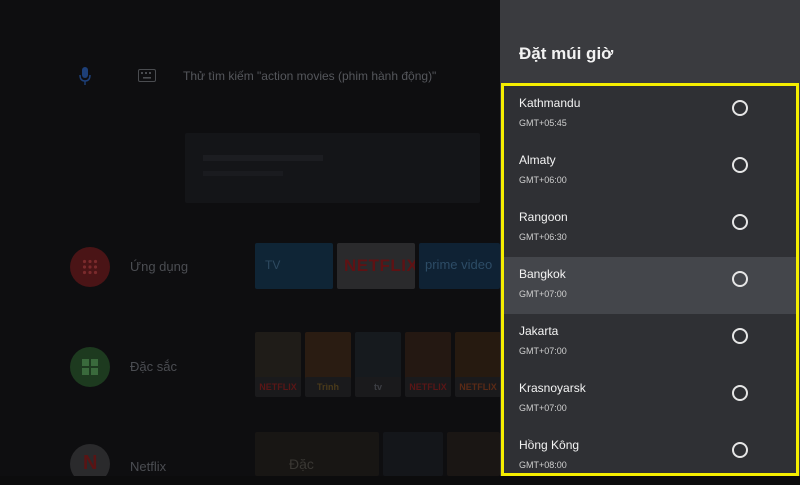 Image resolution: width=800 pixels, height=485 pixels. Describe the element at coordinates (650, 456) in the screenshot. I see `timezone-option-hong-kong: Hồng Kông GMT+08:00` at that location.